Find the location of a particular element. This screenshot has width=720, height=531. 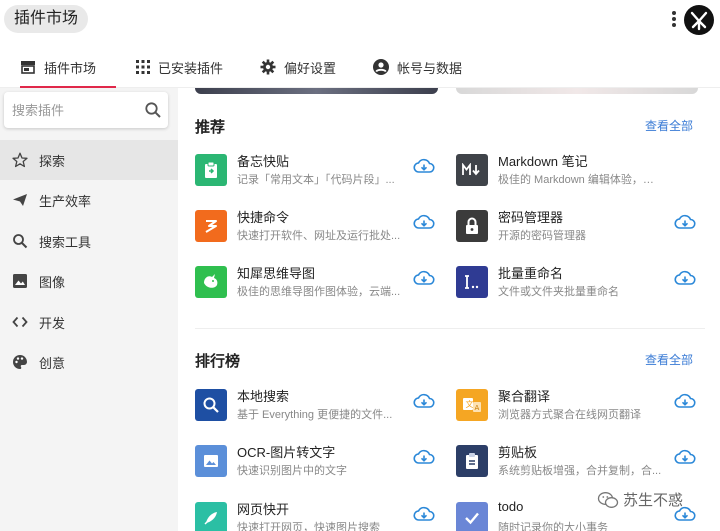

rhino-icon is located at coordinates (211, 282).